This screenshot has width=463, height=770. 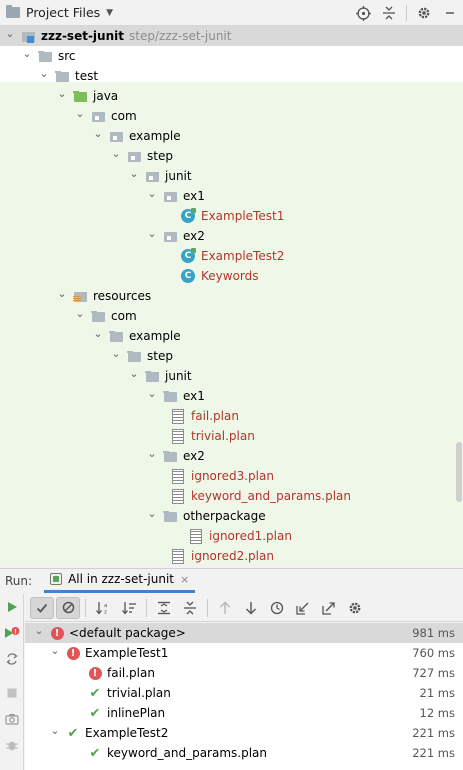 I want to click on tree-node-folder: com, so click(x=231, y=316).